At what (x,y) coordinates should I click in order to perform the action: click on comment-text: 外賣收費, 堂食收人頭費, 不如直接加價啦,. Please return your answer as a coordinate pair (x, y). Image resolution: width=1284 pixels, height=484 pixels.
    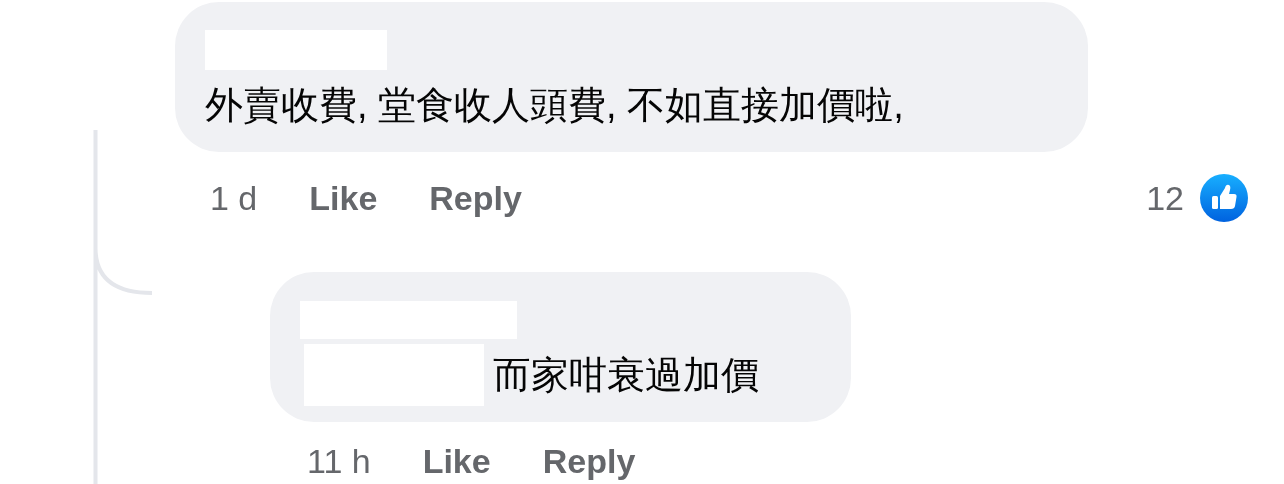
    Looking at the image, I should click on (555, 105).